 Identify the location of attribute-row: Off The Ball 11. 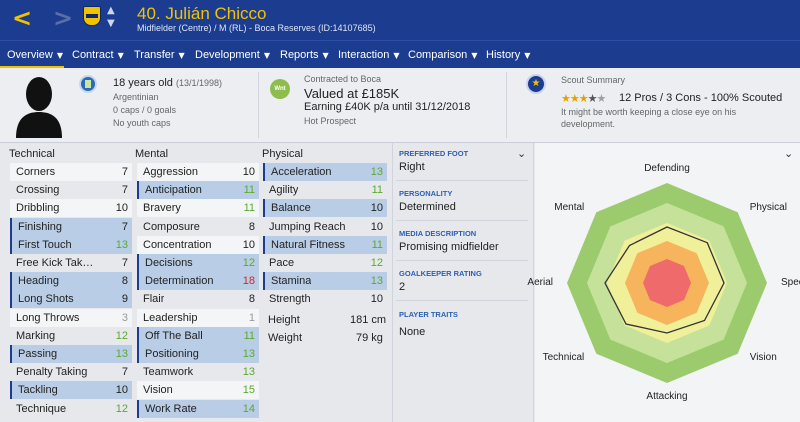
(198, 335).